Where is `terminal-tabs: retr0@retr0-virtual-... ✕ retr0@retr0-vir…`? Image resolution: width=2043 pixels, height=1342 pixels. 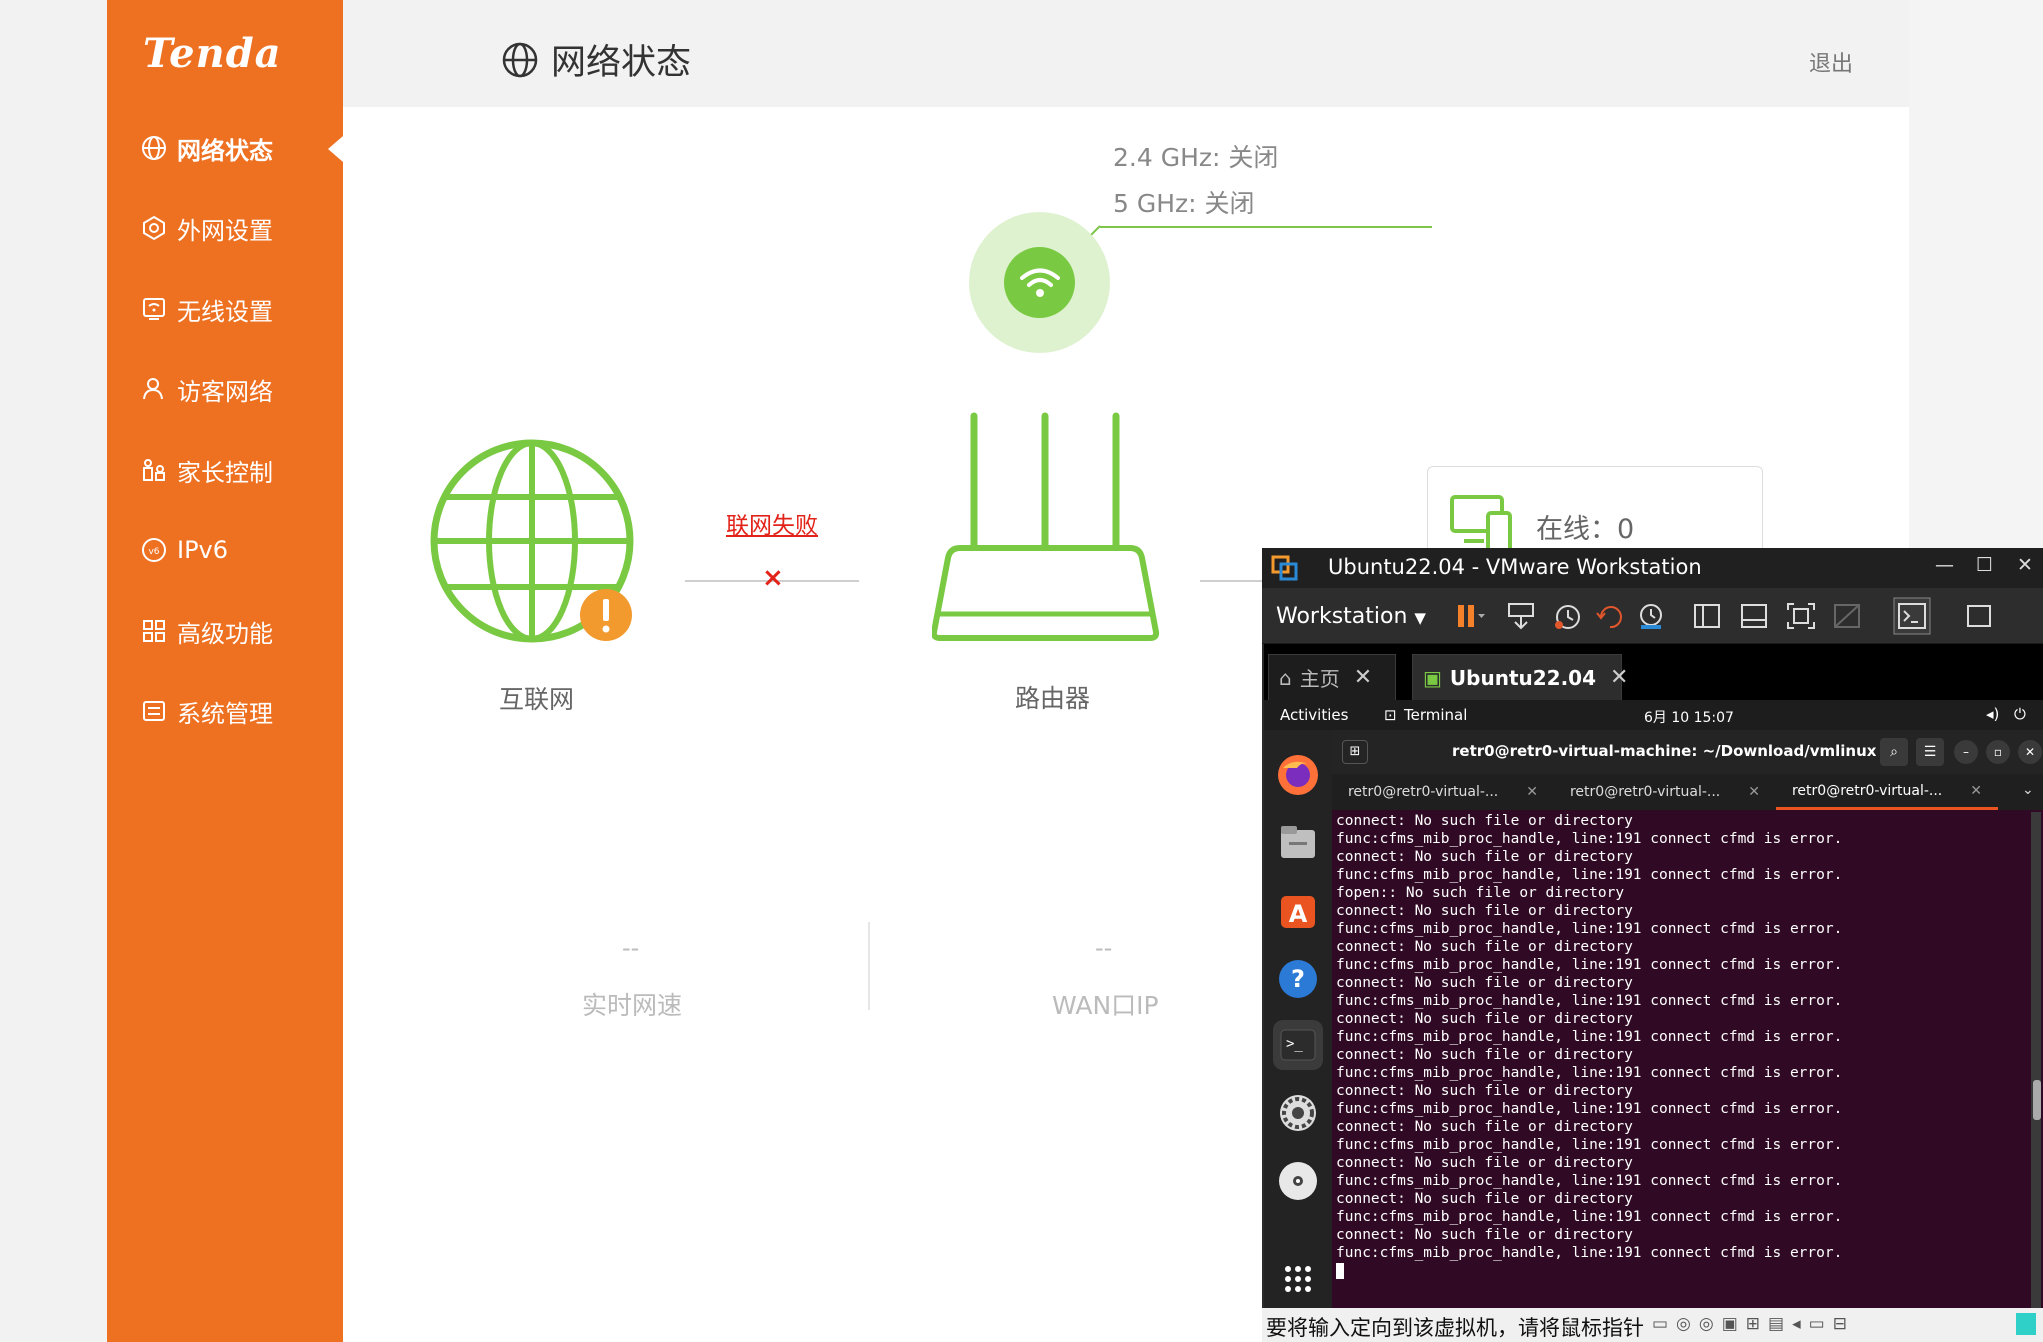
terminal-tabs: retr0@retr0-virtual-... ✕ retr0@retr0-vir… is located at coordinates (1687, 792).